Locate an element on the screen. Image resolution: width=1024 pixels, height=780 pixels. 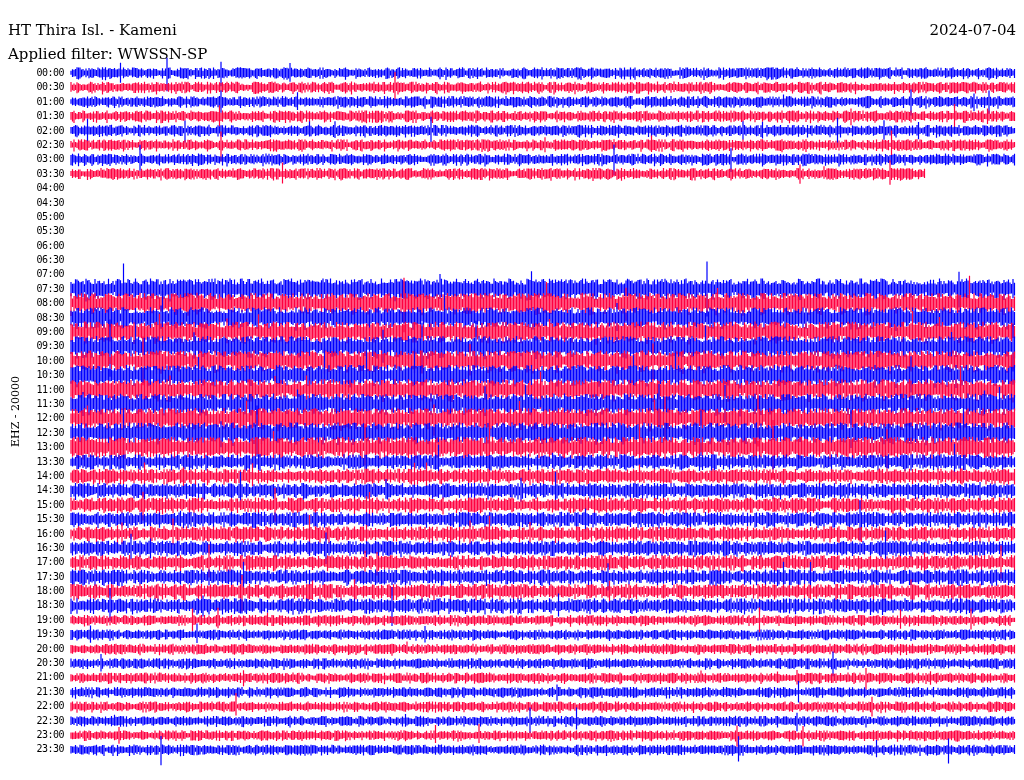
time-label: 10:30 is located at coordinates (50, 375).